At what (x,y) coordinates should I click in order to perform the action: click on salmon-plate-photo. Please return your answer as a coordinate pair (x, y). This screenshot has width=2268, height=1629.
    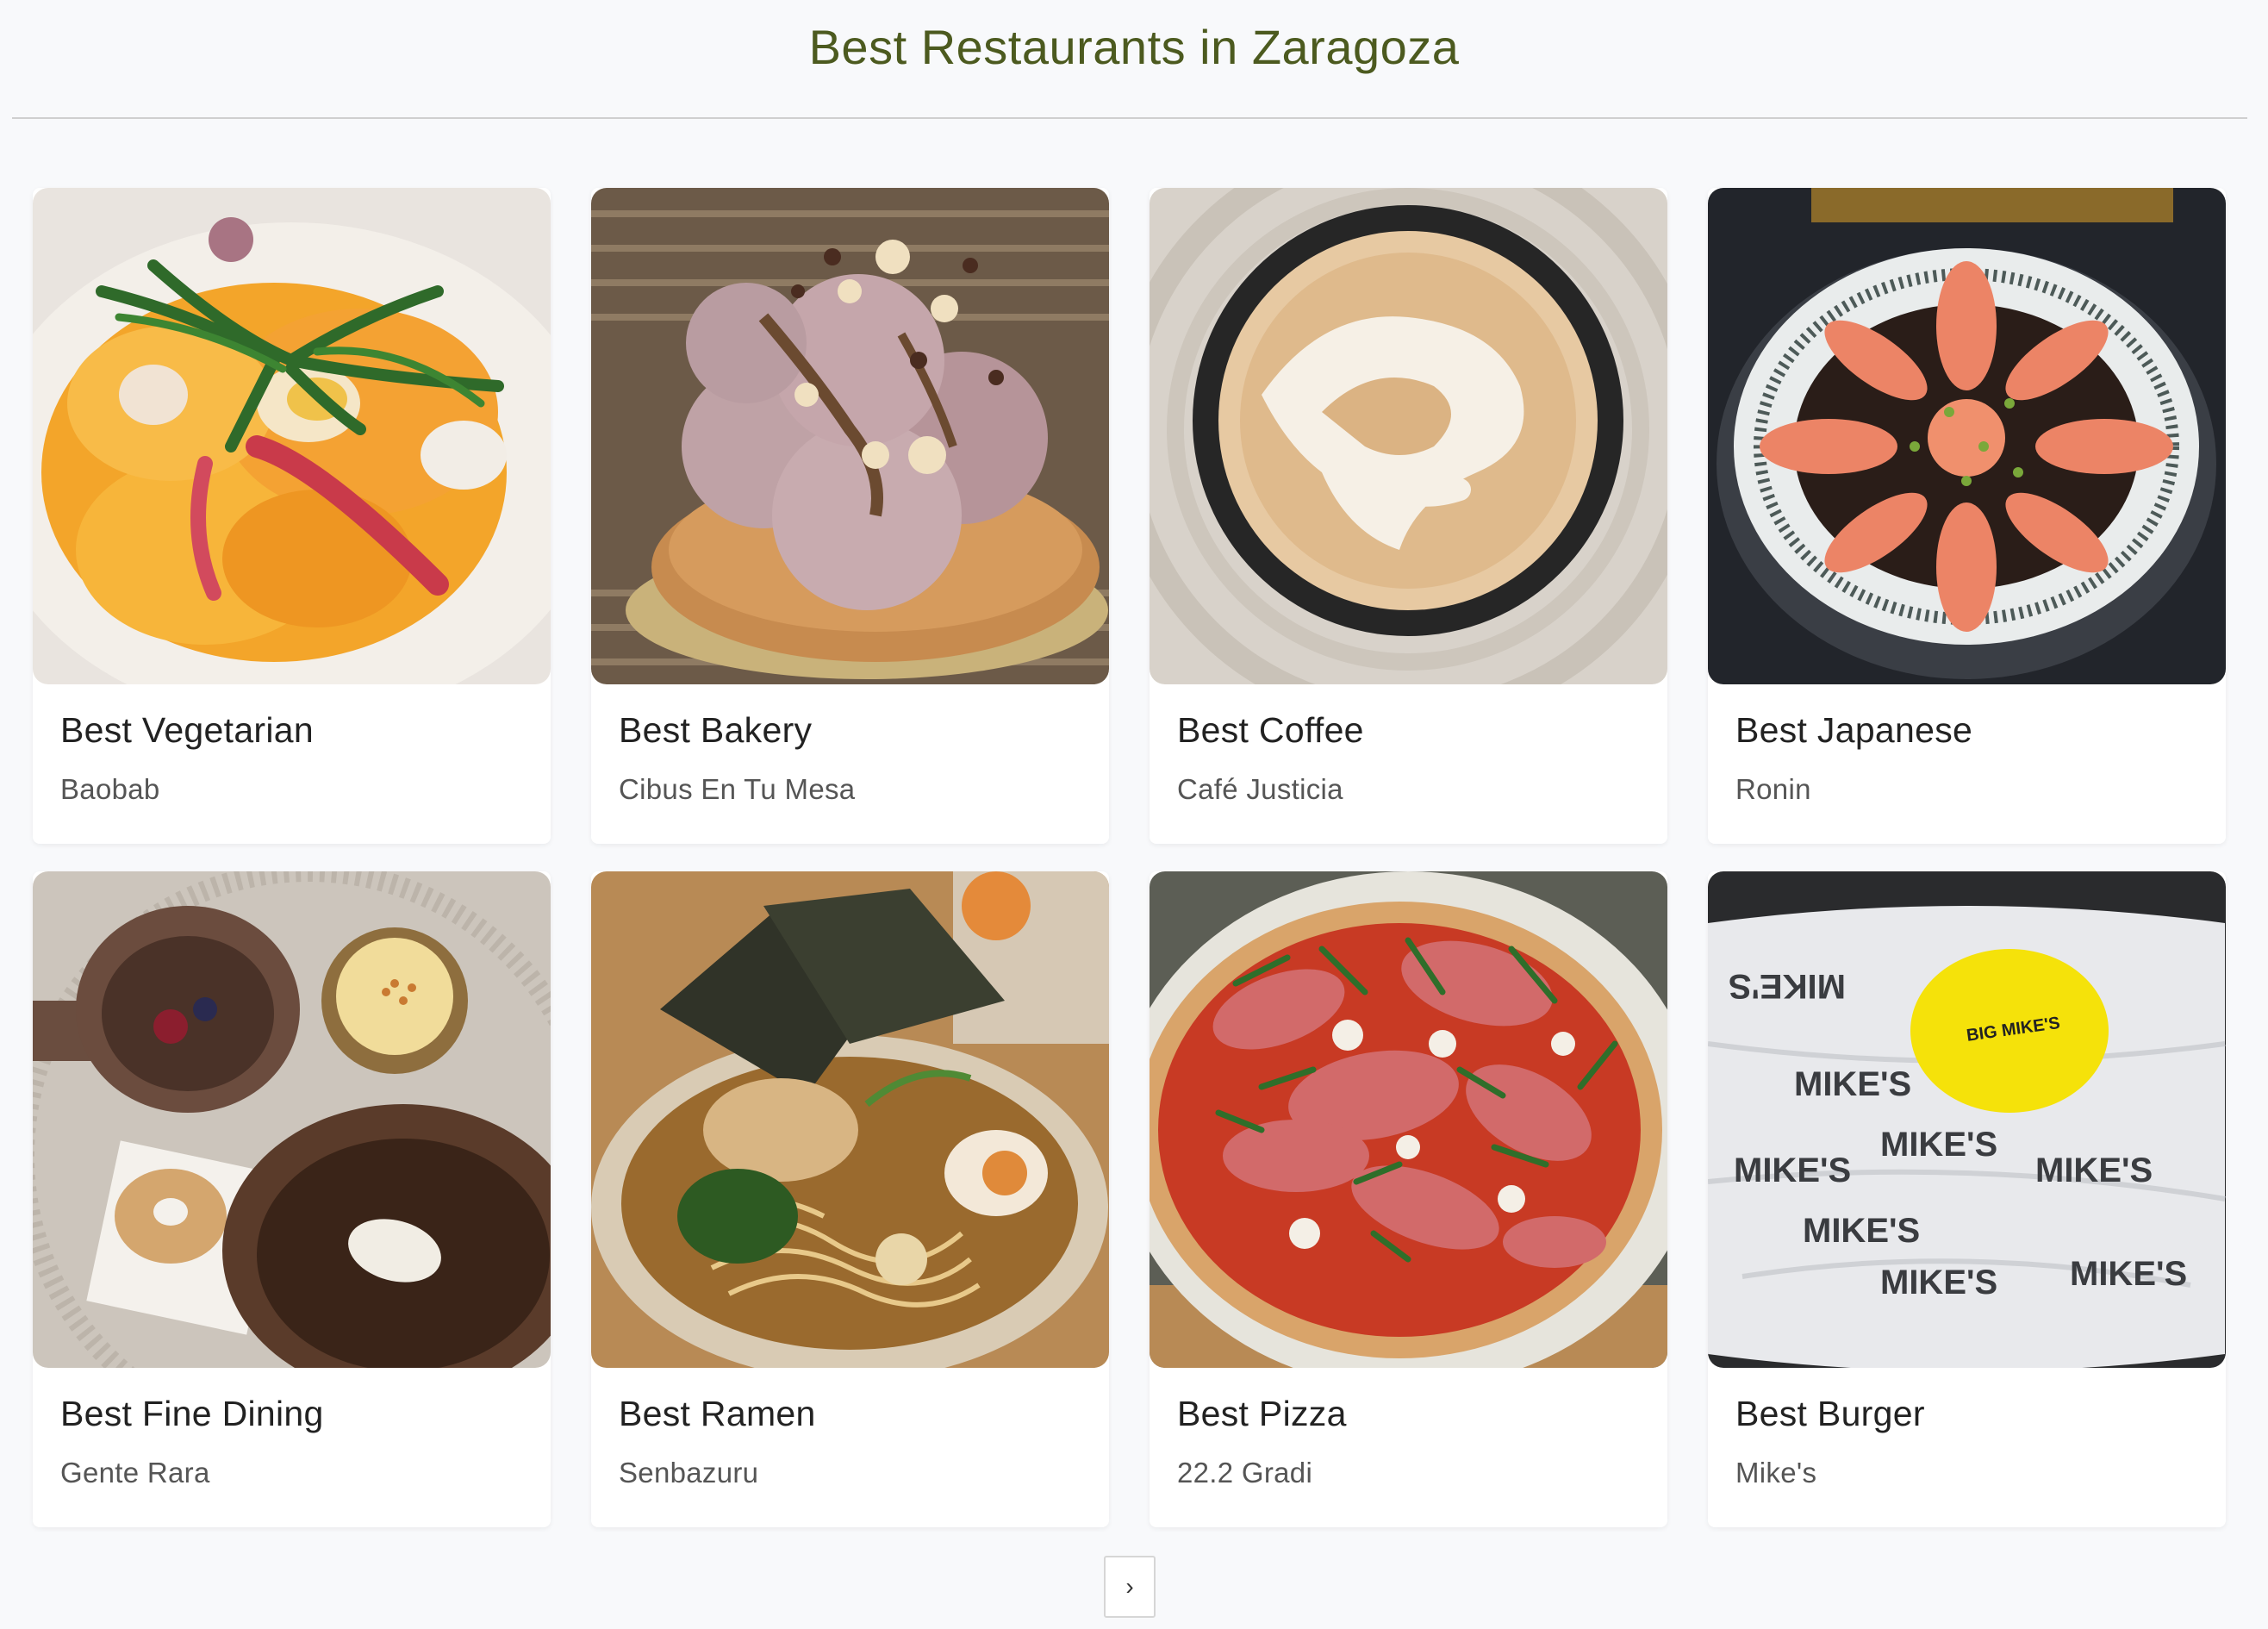
    Looking at the image, I should click on (1967, 436).